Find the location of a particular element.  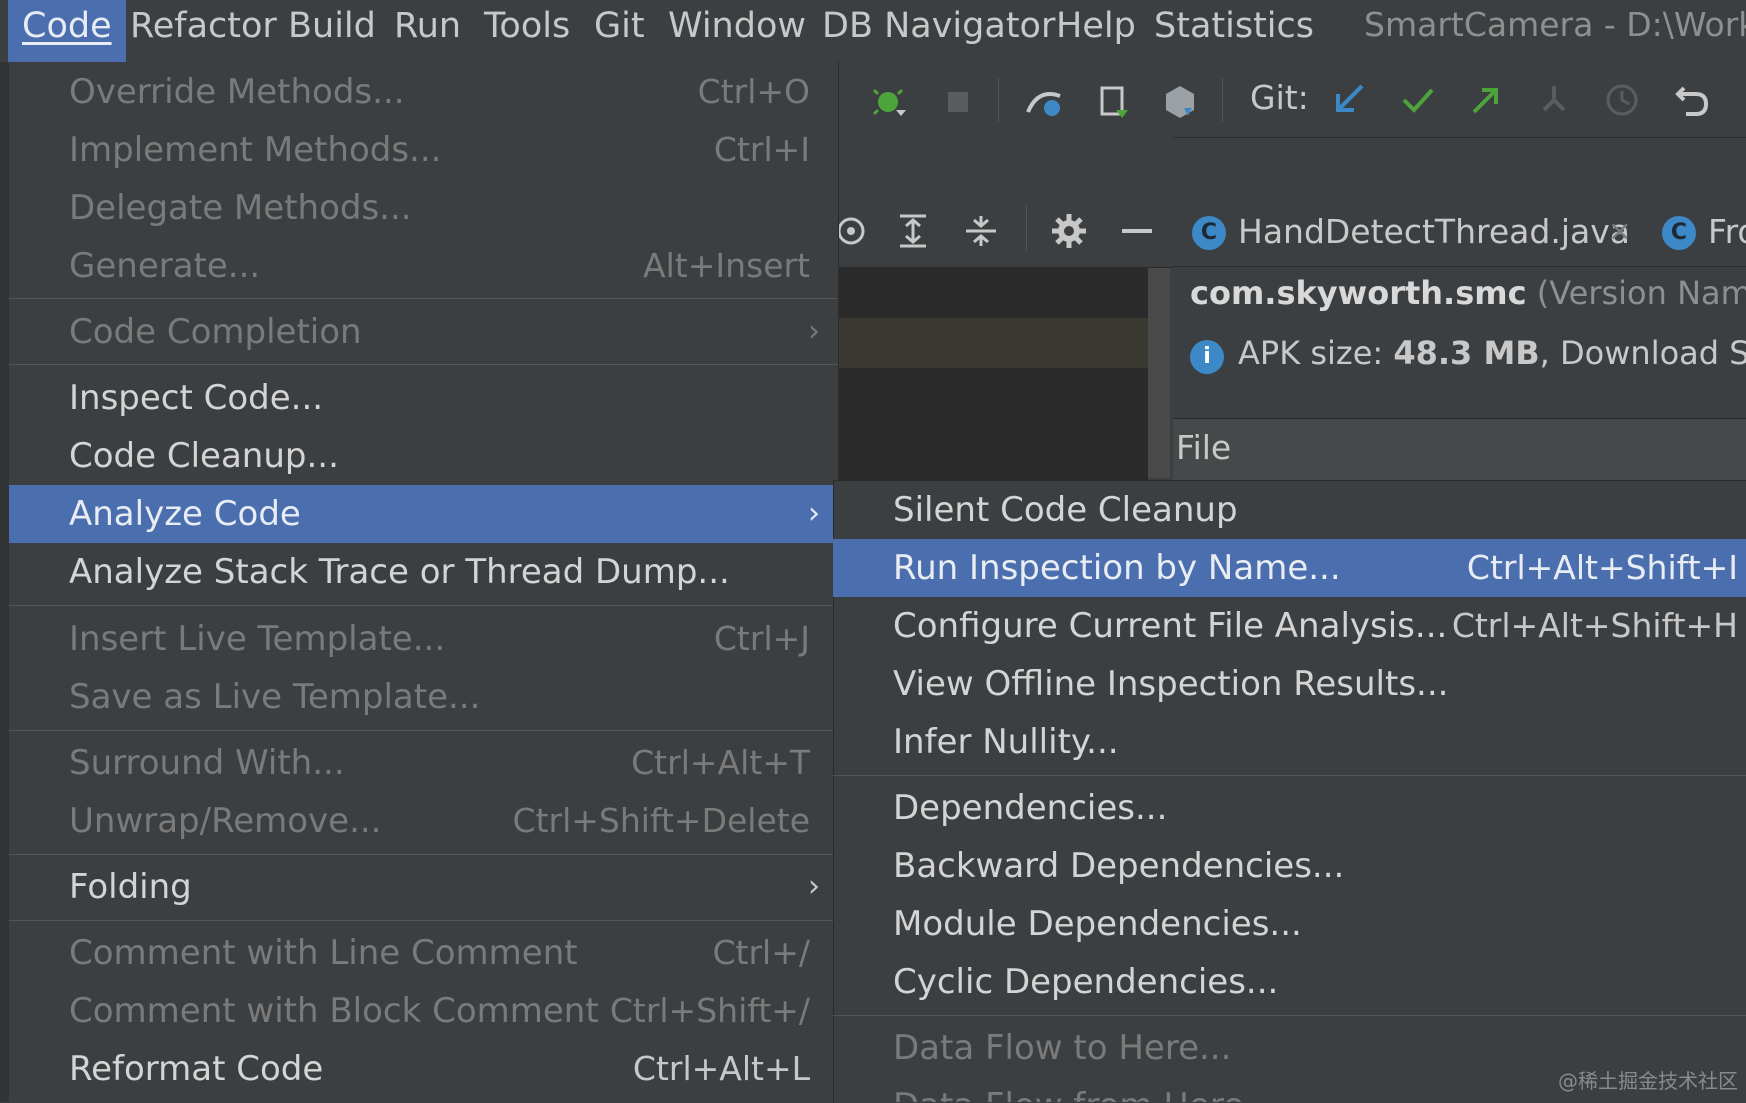

menu-item-reformat-code: Reformat Code Ctrl+Alt+L is located at coordinates (423, 1069).